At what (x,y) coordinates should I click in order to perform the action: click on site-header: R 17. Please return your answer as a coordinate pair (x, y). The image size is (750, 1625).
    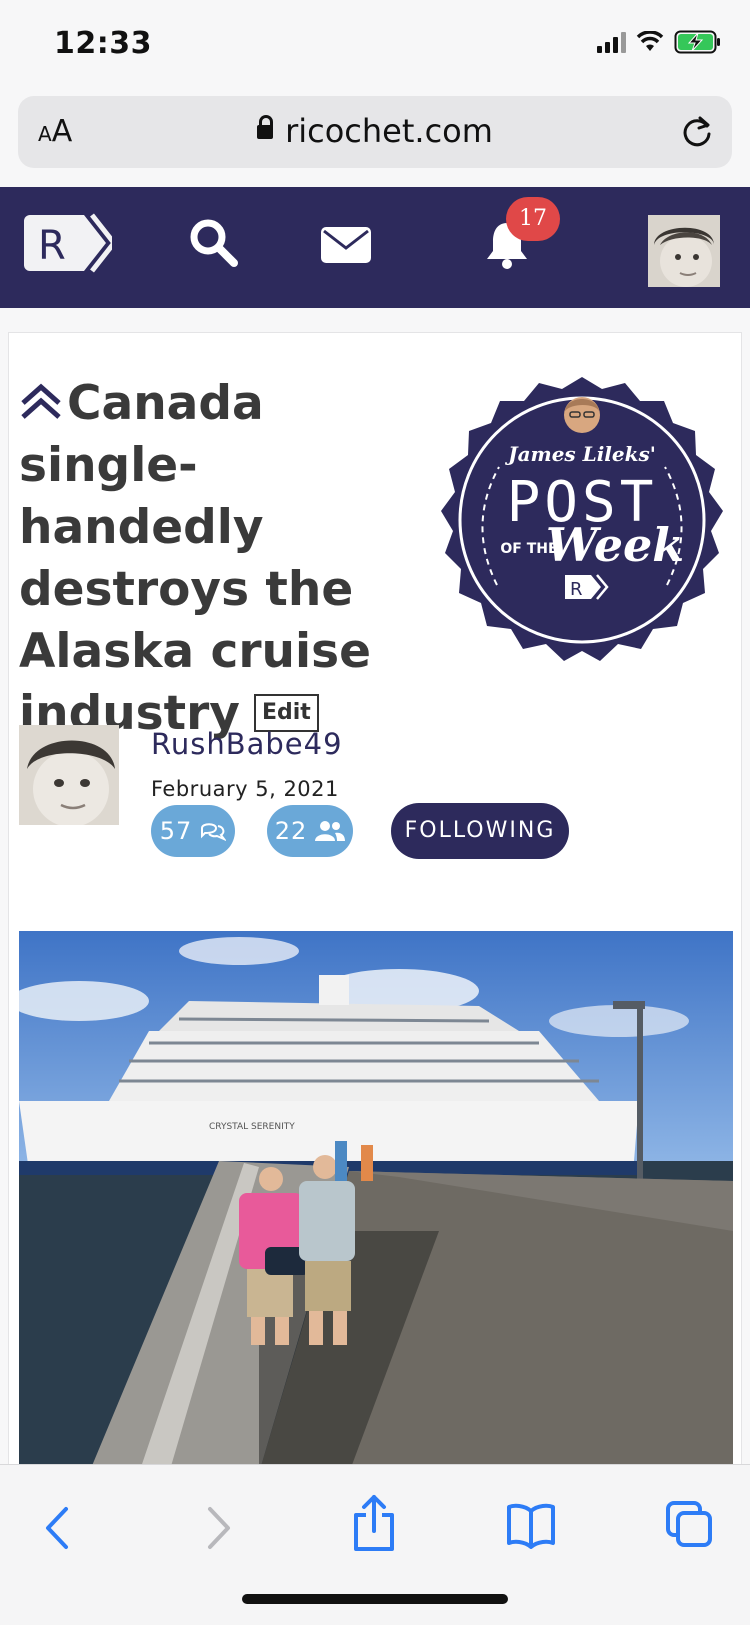
    Looking at the image, I should click on (375, 247).